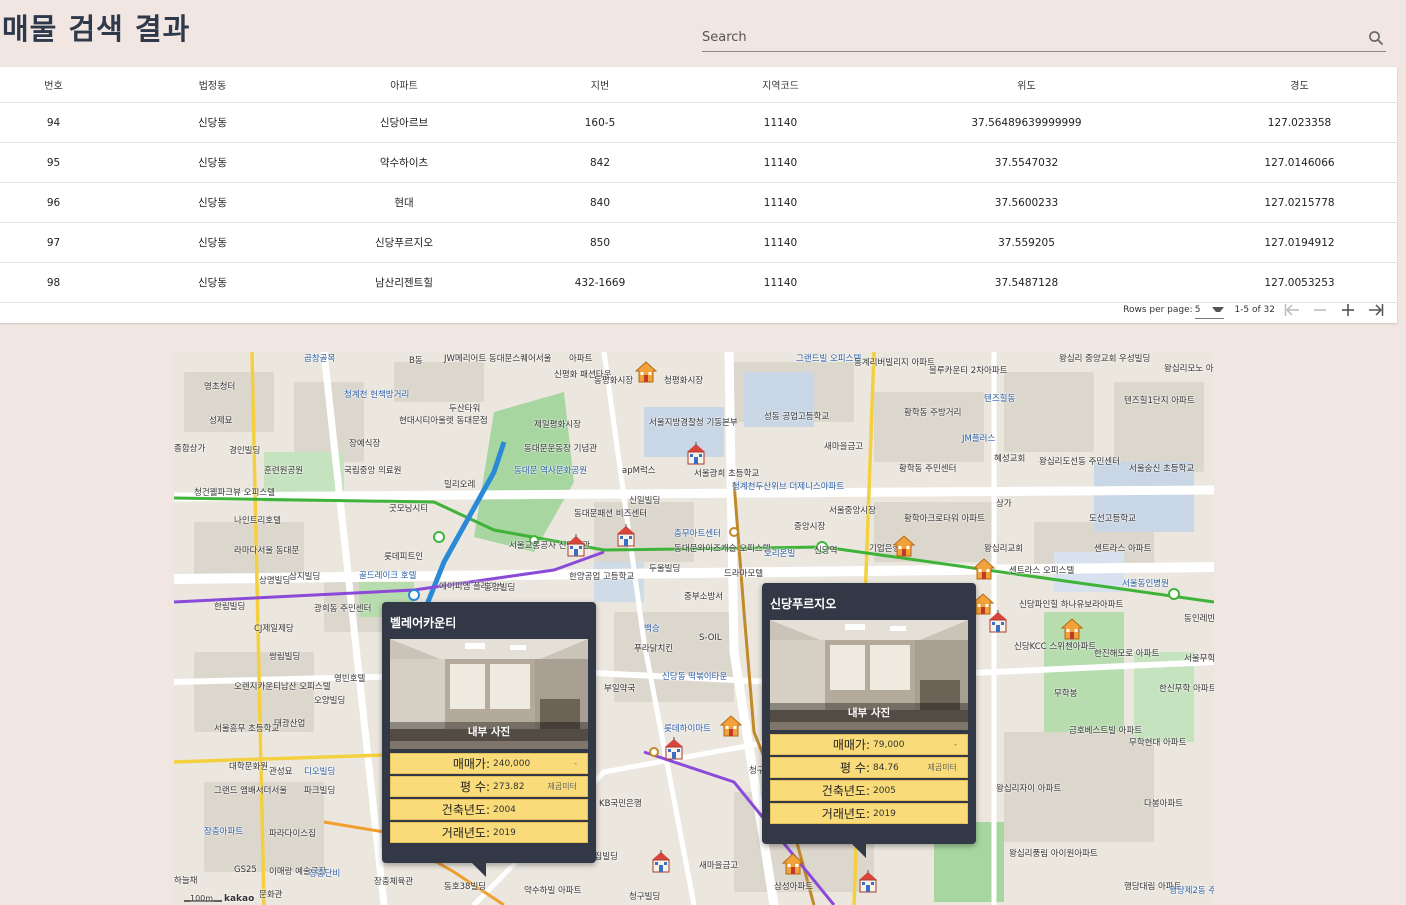 Image resolution: width=1406 pixels, height=905 pixels. Describe the element at coordinates (512, 763) in the screenshot. I see `price-value: 240,000` at that location.